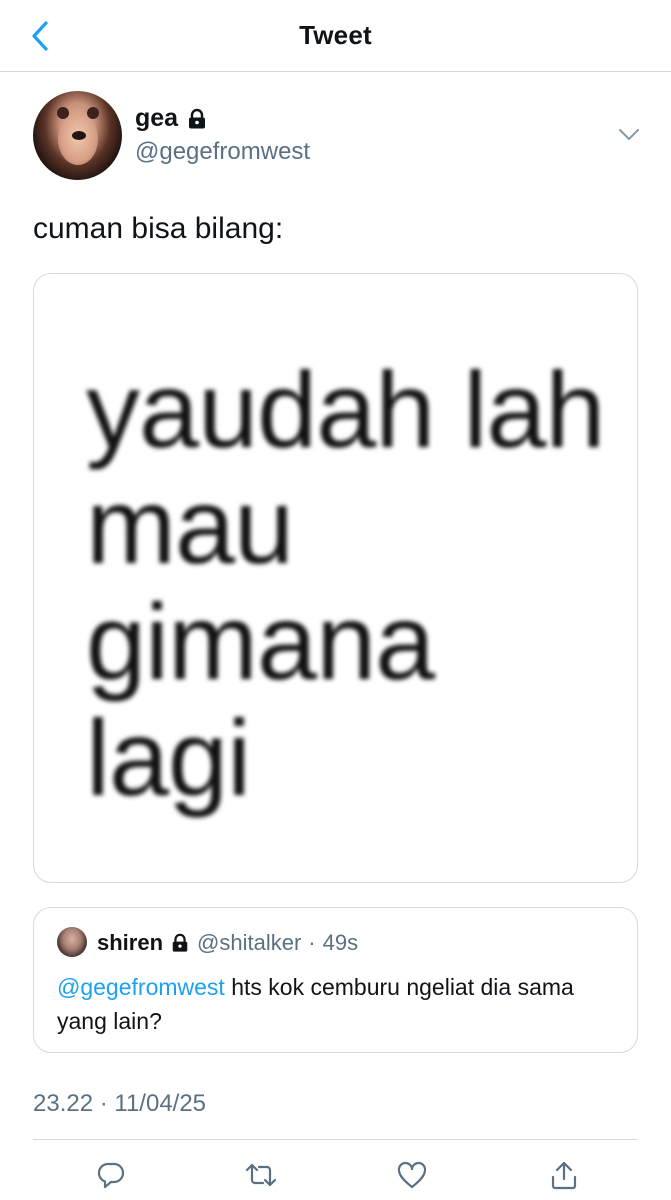 The height and width of the screenshot is (1200, 671). What do you see at coordinates (190, 525) in the screenshot?
I see `media-line: mau` at bounding box center [190, 525].